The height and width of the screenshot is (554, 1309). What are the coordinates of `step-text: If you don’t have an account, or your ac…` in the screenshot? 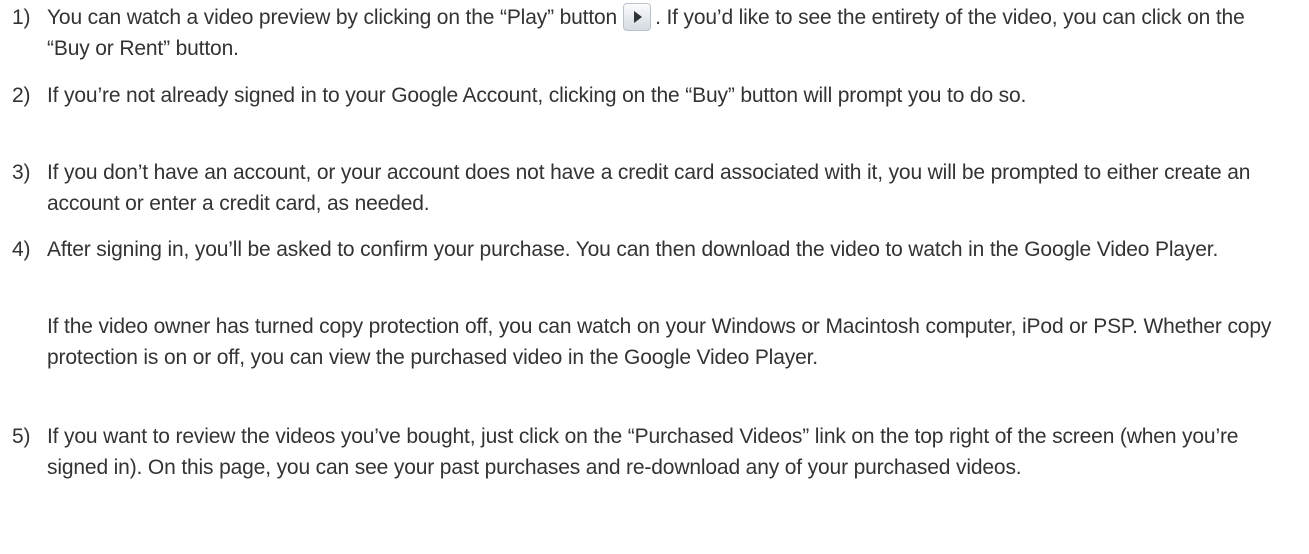 It's located at (649, 188).